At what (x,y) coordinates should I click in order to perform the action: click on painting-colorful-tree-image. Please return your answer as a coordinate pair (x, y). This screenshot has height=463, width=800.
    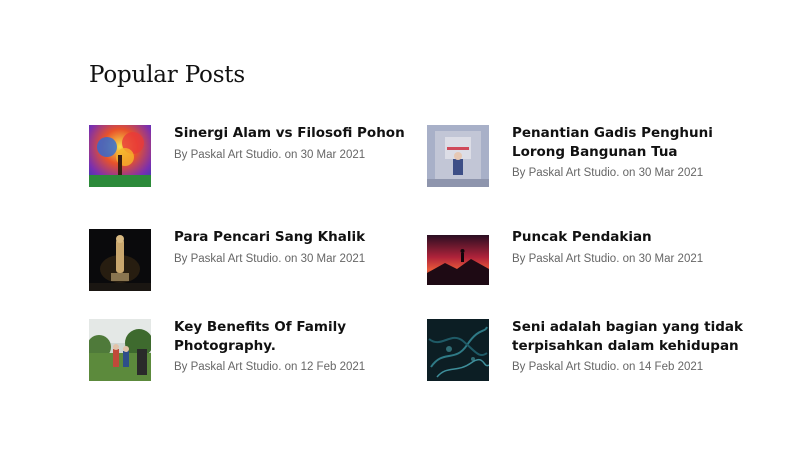
    Looking at the image, I should click on (120, 156).